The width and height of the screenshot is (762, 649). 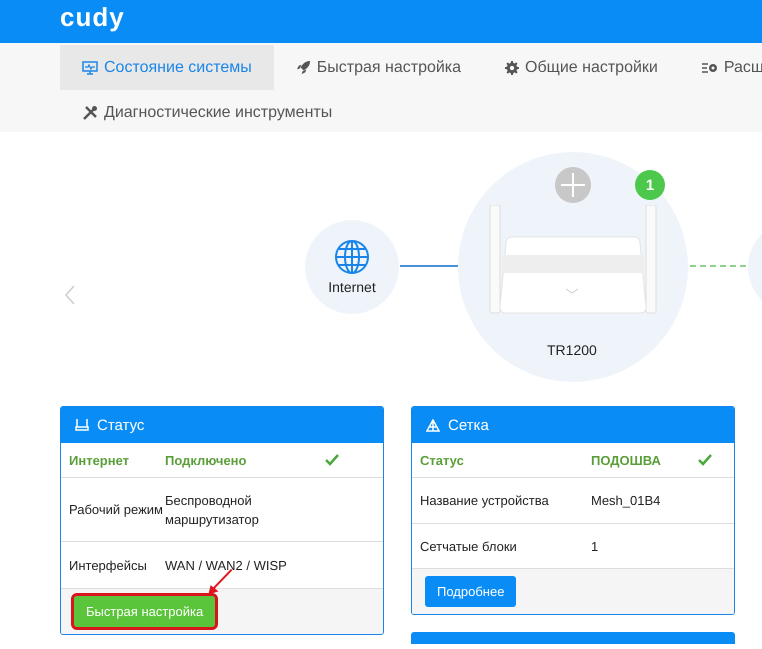 What do you see at coordinates (116, 510) in the screenshot?
I see `row-label: Рабочий режим` at bounding box center [116, 510].